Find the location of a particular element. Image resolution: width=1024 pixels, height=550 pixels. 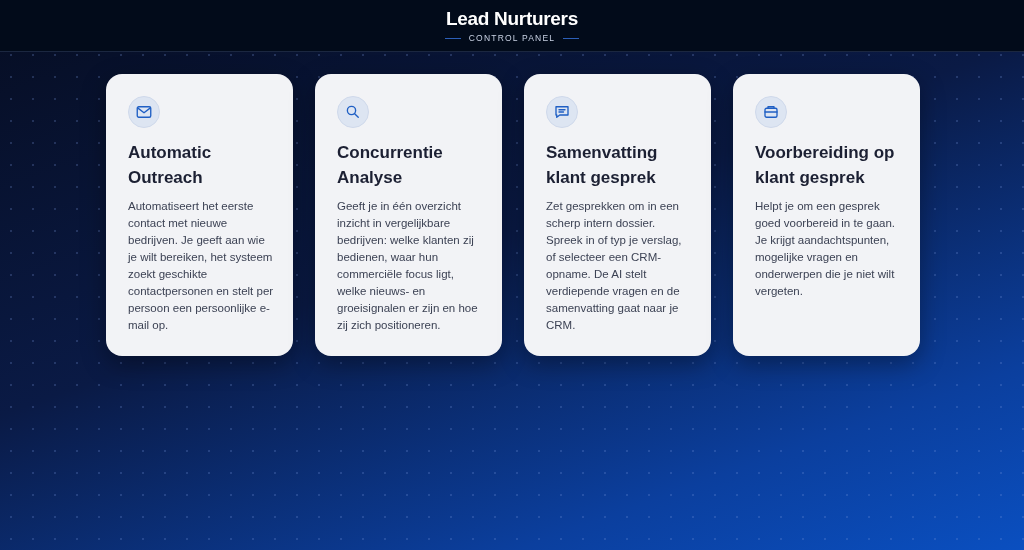

card-title: Automatic Outreach is located at coordinates (170, 165).